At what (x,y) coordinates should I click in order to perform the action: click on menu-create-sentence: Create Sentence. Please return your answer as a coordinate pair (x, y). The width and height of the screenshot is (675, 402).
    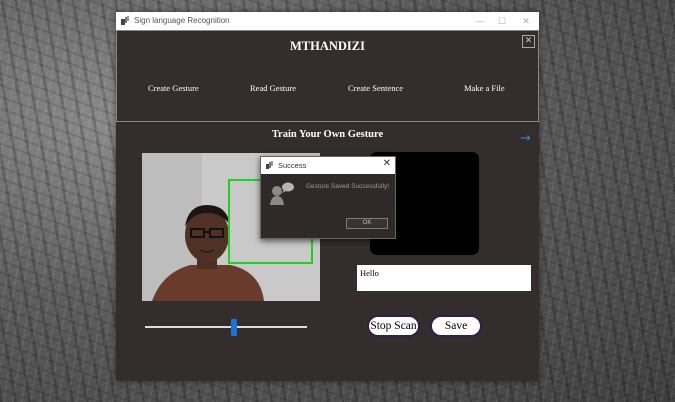
    Looking at the image, I should click on (375, 88).